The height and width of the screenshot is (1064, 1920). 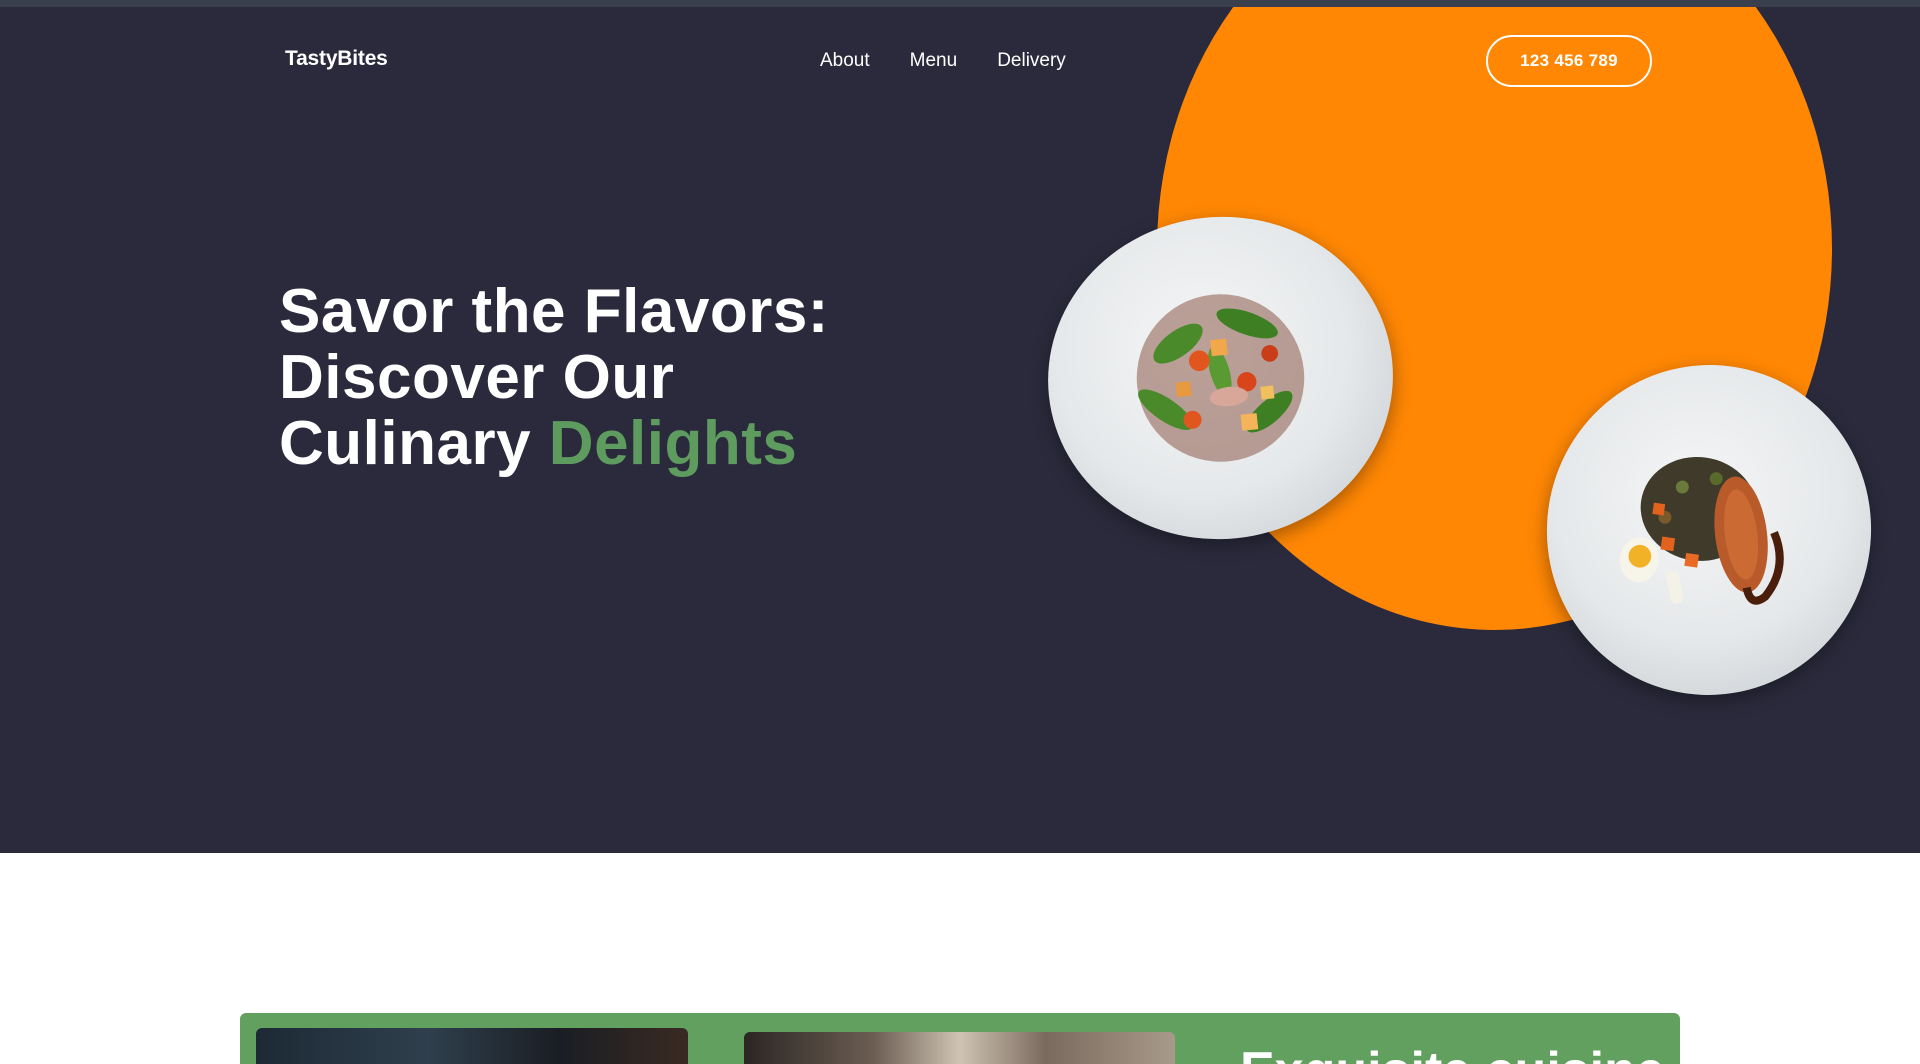 What do you see at coordinates (336, 59) in the screenshot?
I see `site-logo: TastyBites` at bounding box center [336, 59].